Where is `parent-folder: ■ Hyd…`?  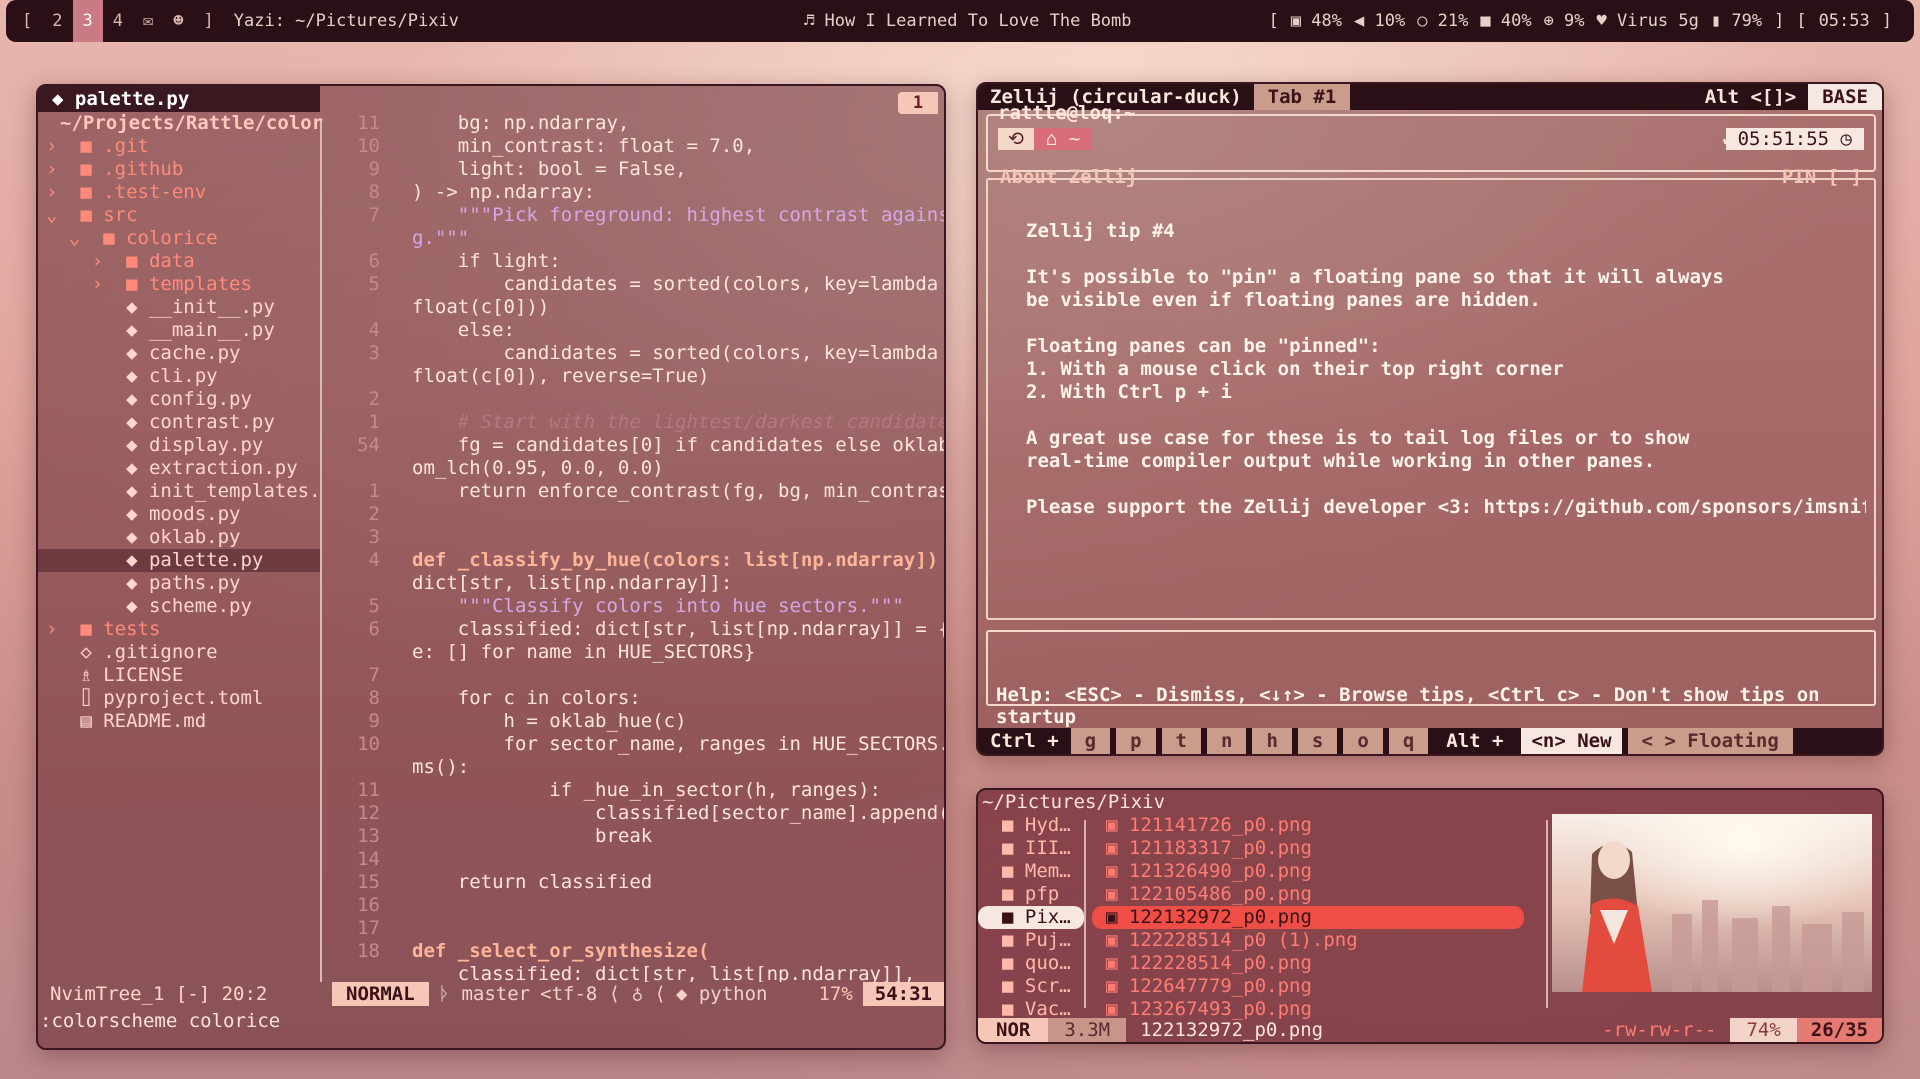 parent-folder: ■ Hyd… is located at coordinates (1031, 825).